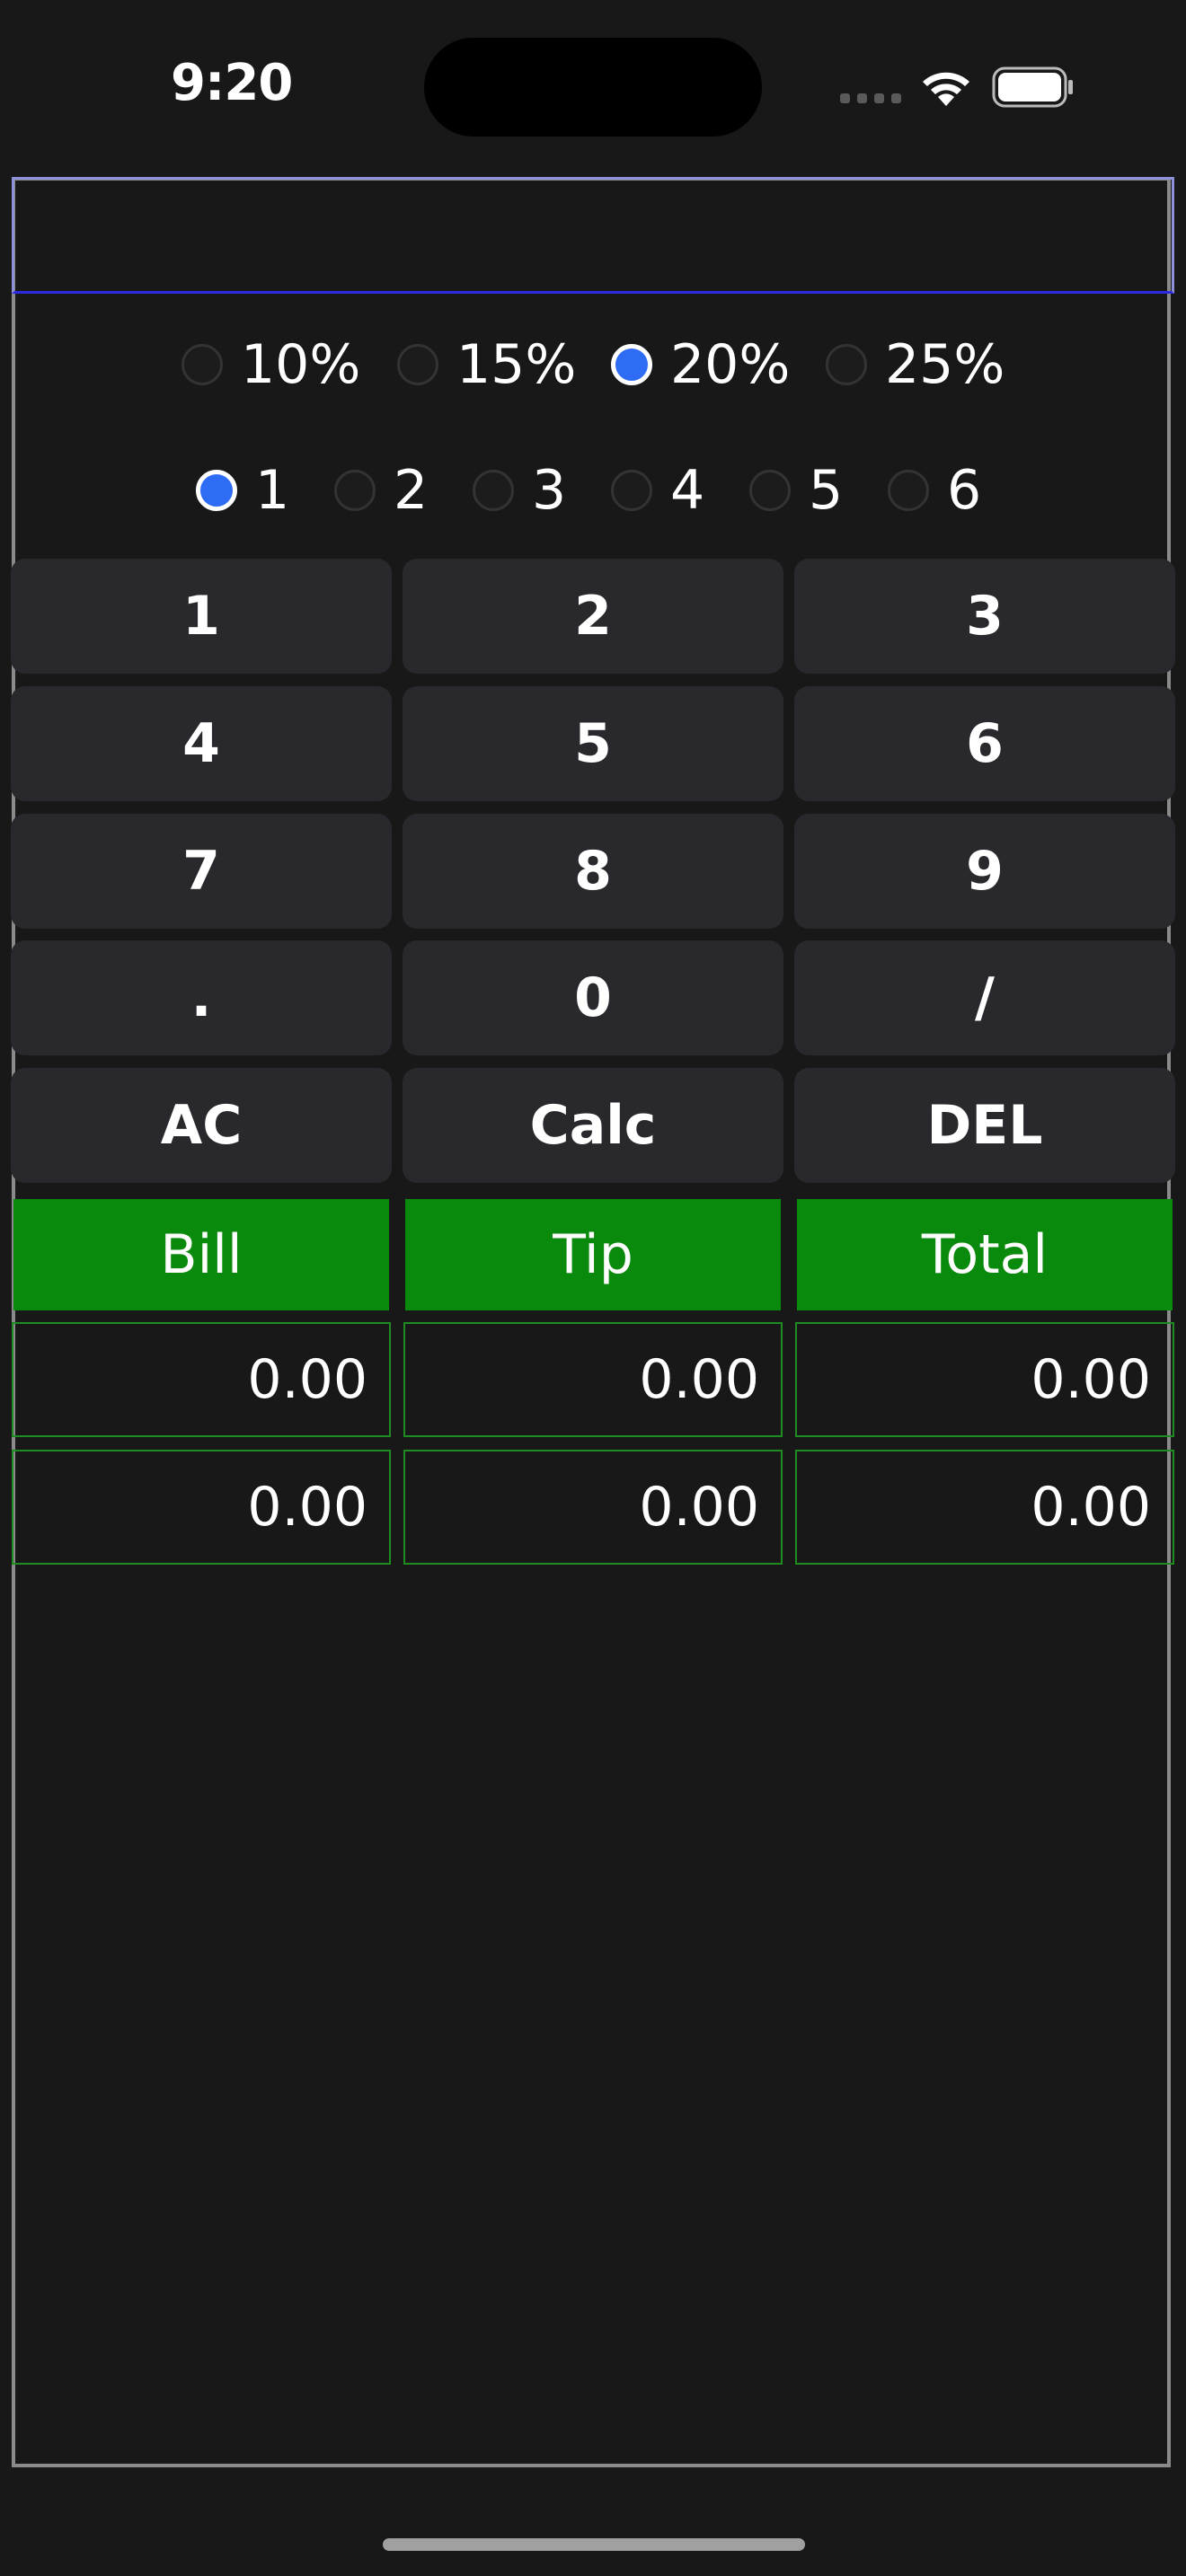 This screenshot has height=2576, width=1186. I want to click on key-9: 9, so click(984, 871).